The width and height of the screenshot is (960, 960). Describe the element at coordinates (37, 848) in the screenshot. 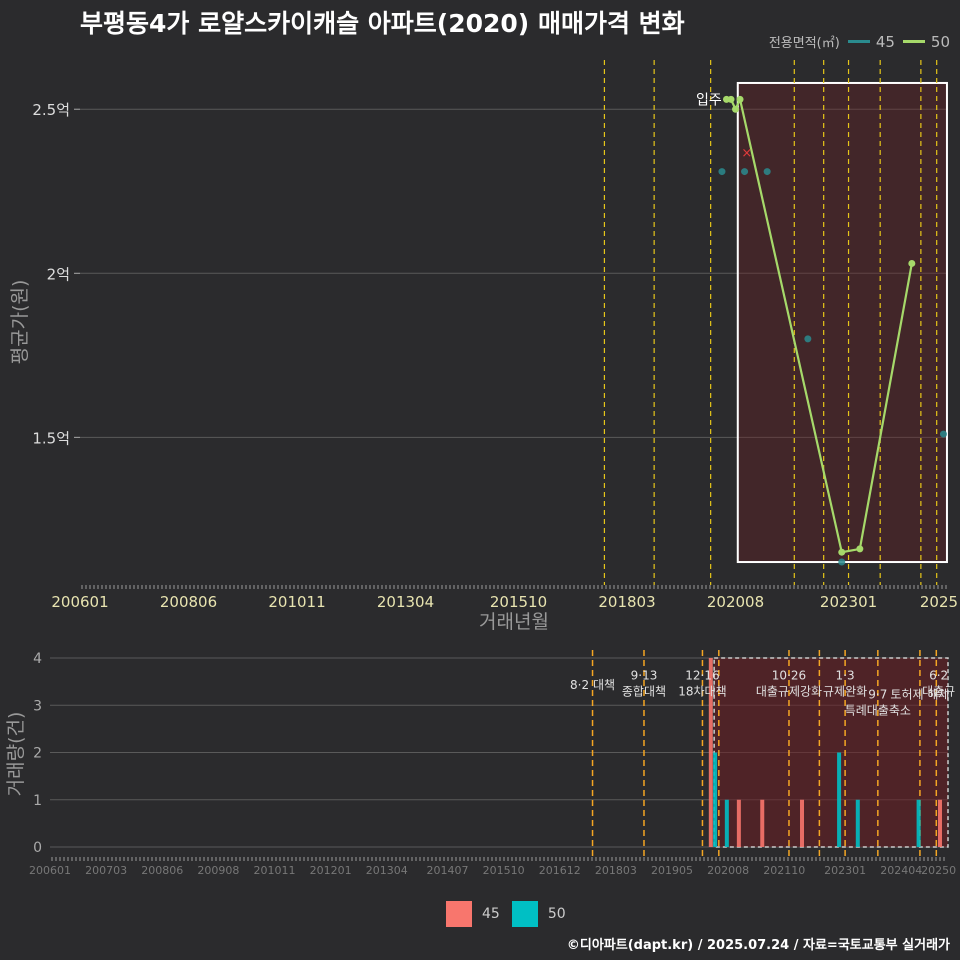

I see `volume-y-tick-label: 0` at that location.